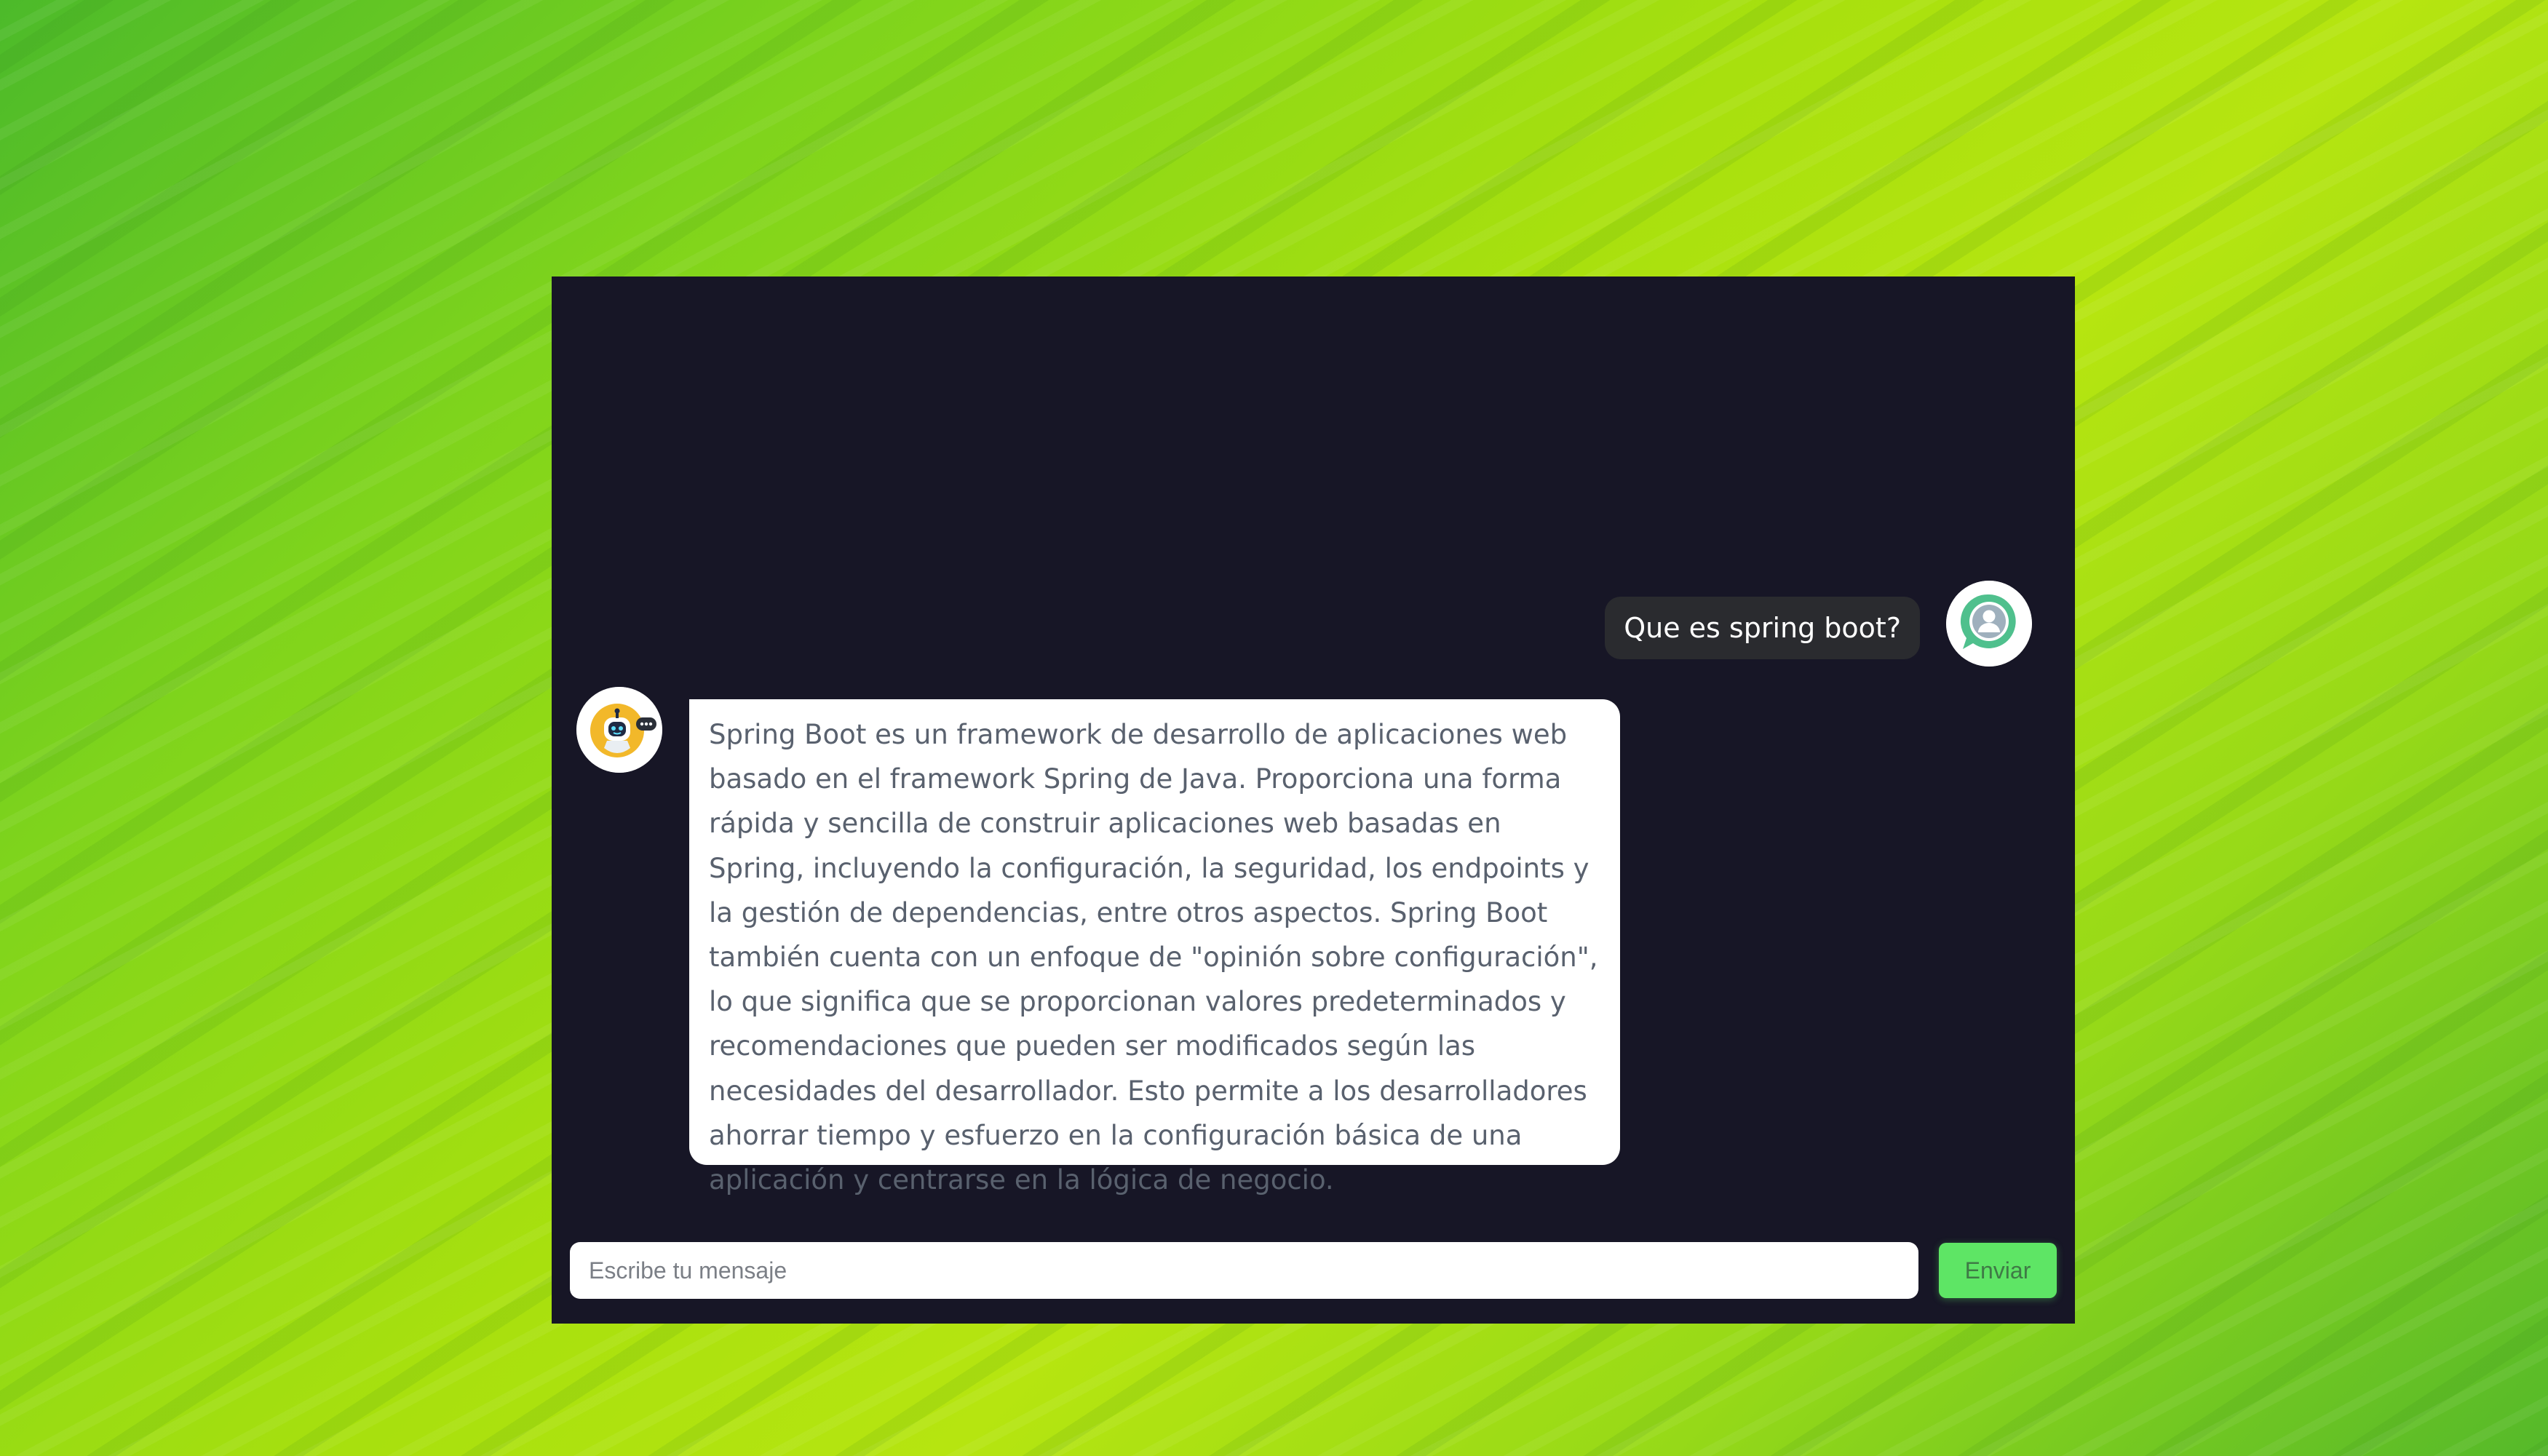 Image resolution: width=2548 pixels, height=1456 pixels. I want to click on user-chat-avatar-icon, so click(1989, 624).